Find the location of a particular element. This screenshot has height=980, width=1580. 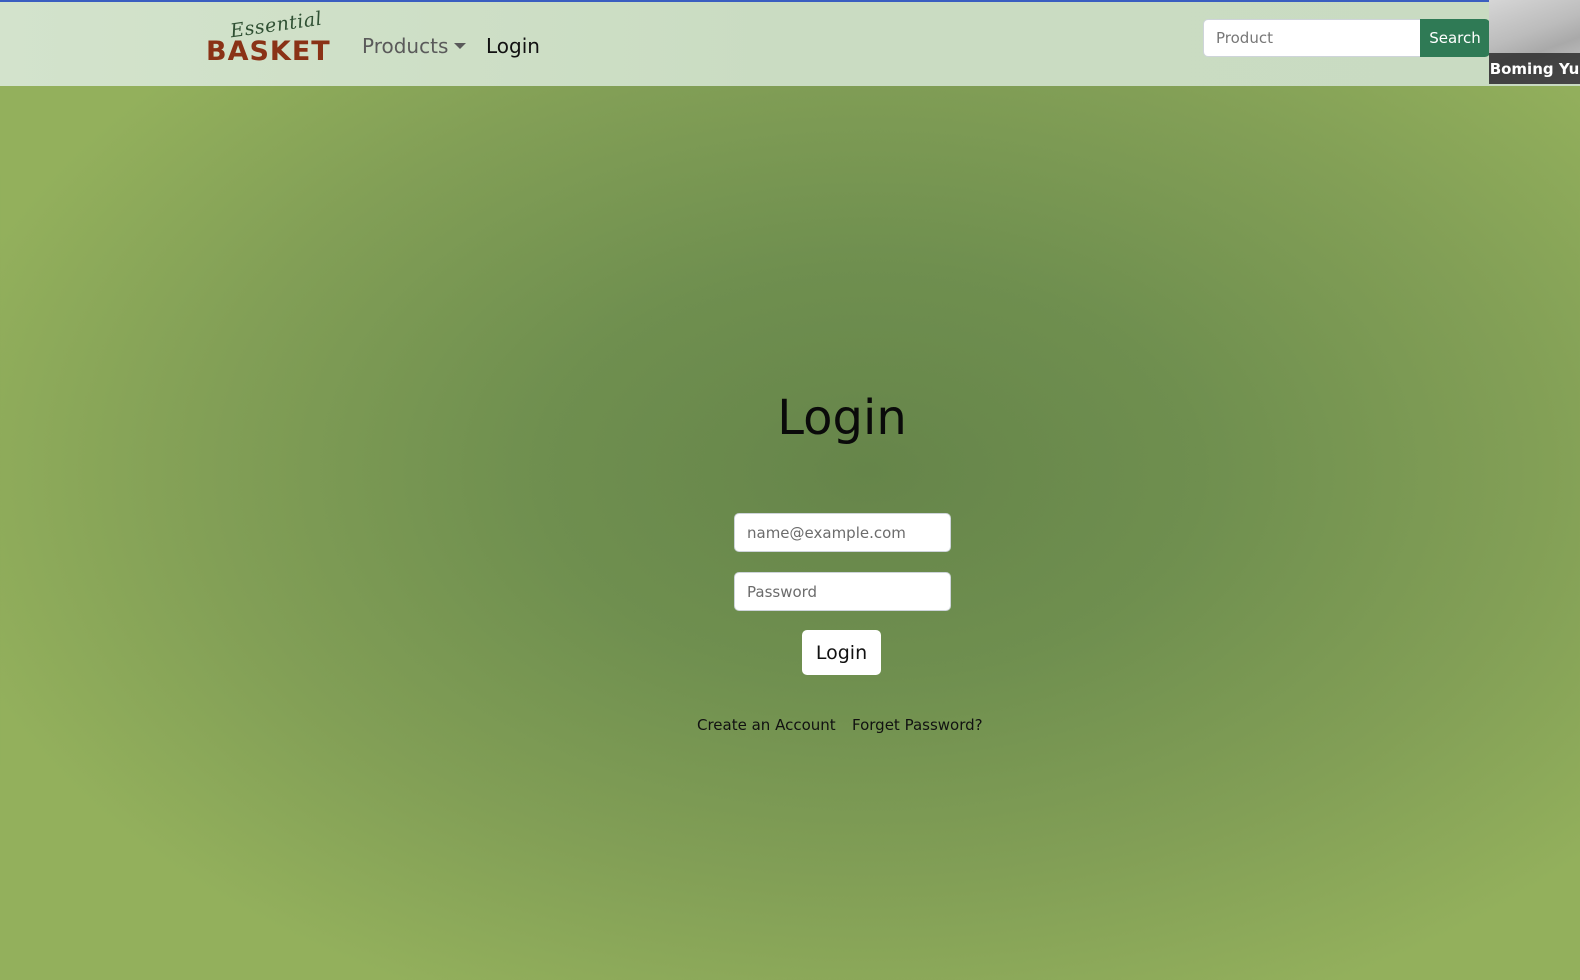

email-field is located at coordinates (842, 532).